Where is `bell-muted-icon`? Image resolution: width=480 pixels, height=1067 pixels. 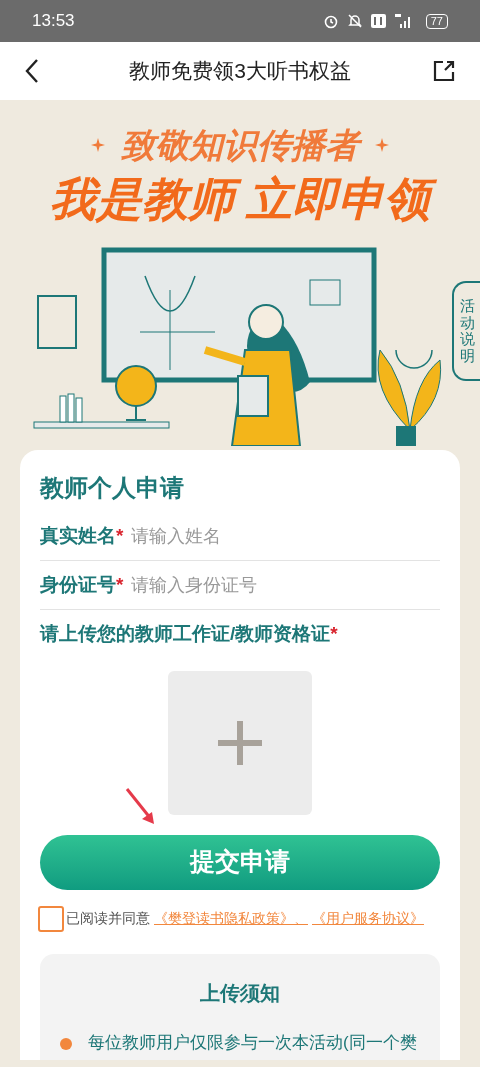
bell-muted-icon is located at coordinates (354, 21).